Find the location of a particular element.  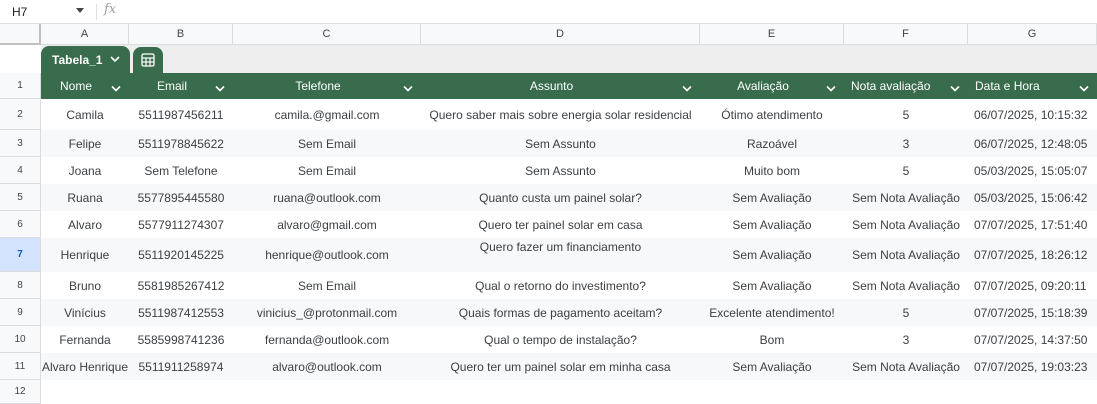

column-header-c: C is located at coordinates (327, 34).